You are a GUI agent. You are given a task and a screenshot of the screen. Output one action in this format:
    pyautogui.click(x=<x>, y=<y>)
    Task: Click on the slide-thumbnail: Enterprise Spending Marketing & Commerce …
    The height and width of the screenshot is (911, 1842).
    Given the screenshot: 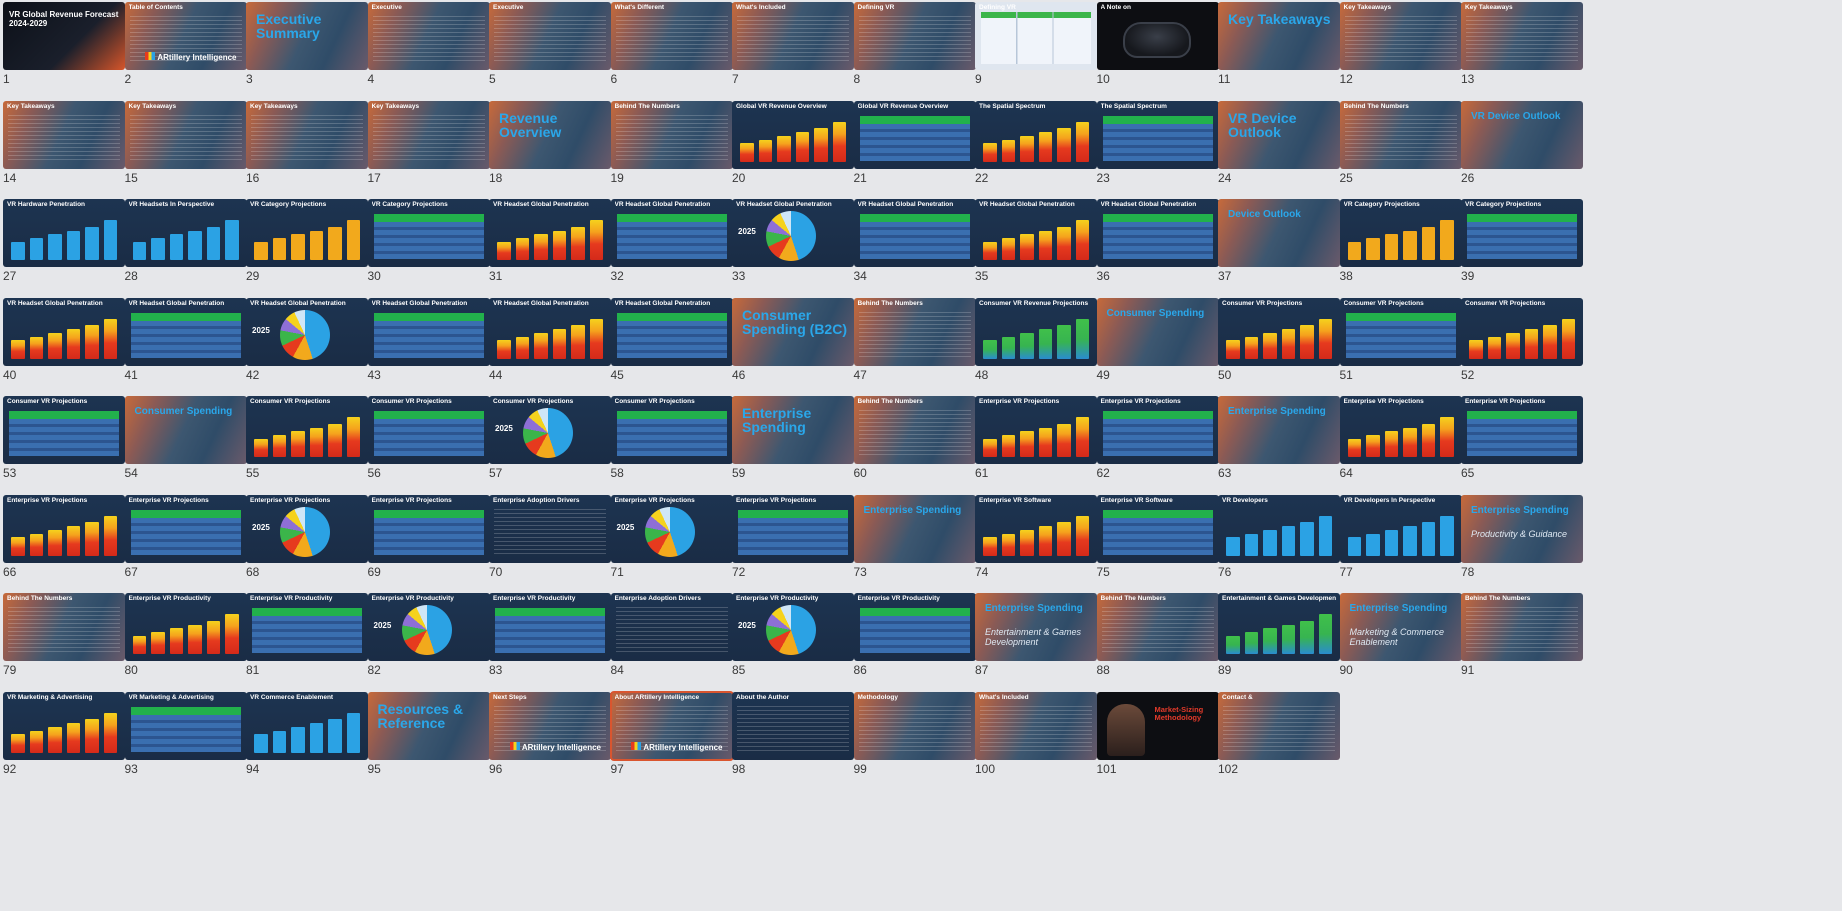 What is the action you would take?
    pyautogui.click(x=1400, y=627)
    